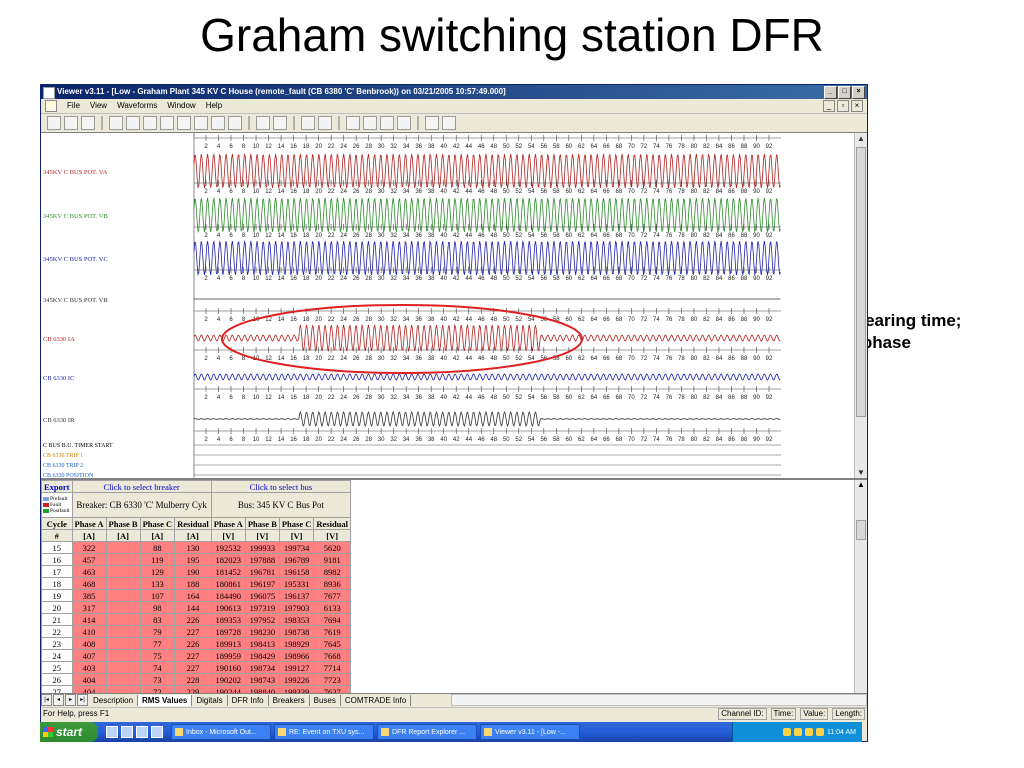 The width and height of the screenshot is (1024, 768). What do you see at coordinates (830, 92) in the screenshot?
I see `minimize-button: _` at bounding box center [830, 92].